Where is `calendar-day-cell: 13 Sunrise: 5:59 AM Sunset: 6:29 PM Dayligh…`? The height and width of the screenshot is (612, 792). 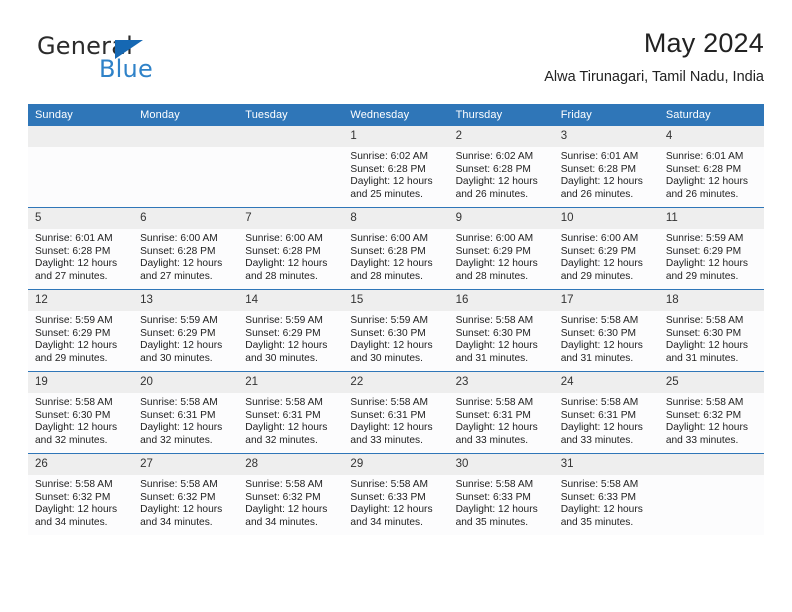
calendar-day-cell: 13 Sunrise: 5:59 AM Sunset: 6:29 PM Dayligh… is located at coordinates (186, 330).